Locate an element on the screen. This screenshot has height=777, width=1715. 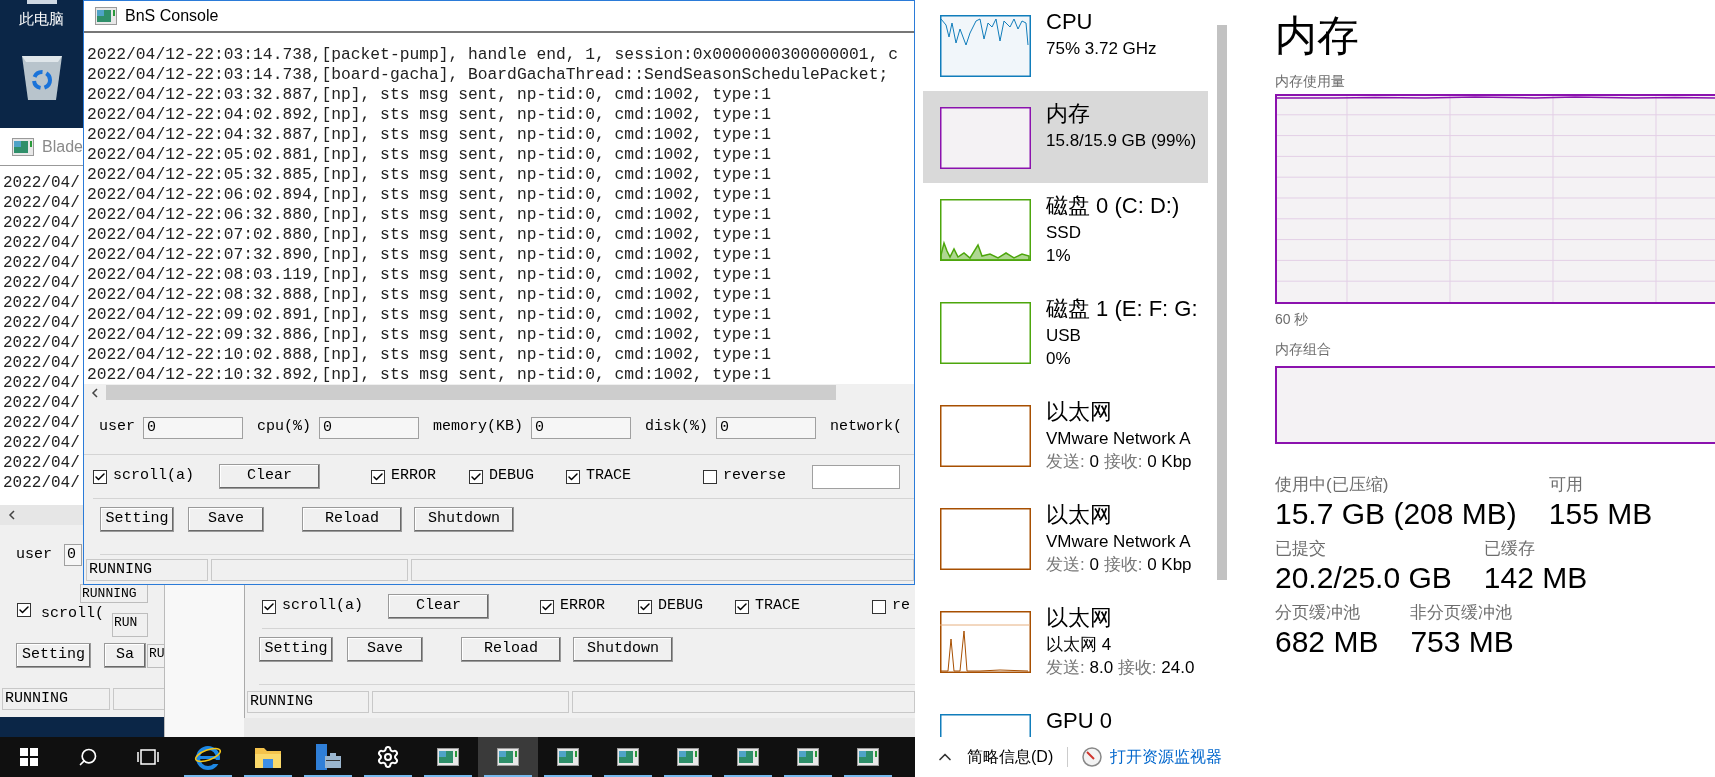
task-view-icon is located at coordinates (148, 757).